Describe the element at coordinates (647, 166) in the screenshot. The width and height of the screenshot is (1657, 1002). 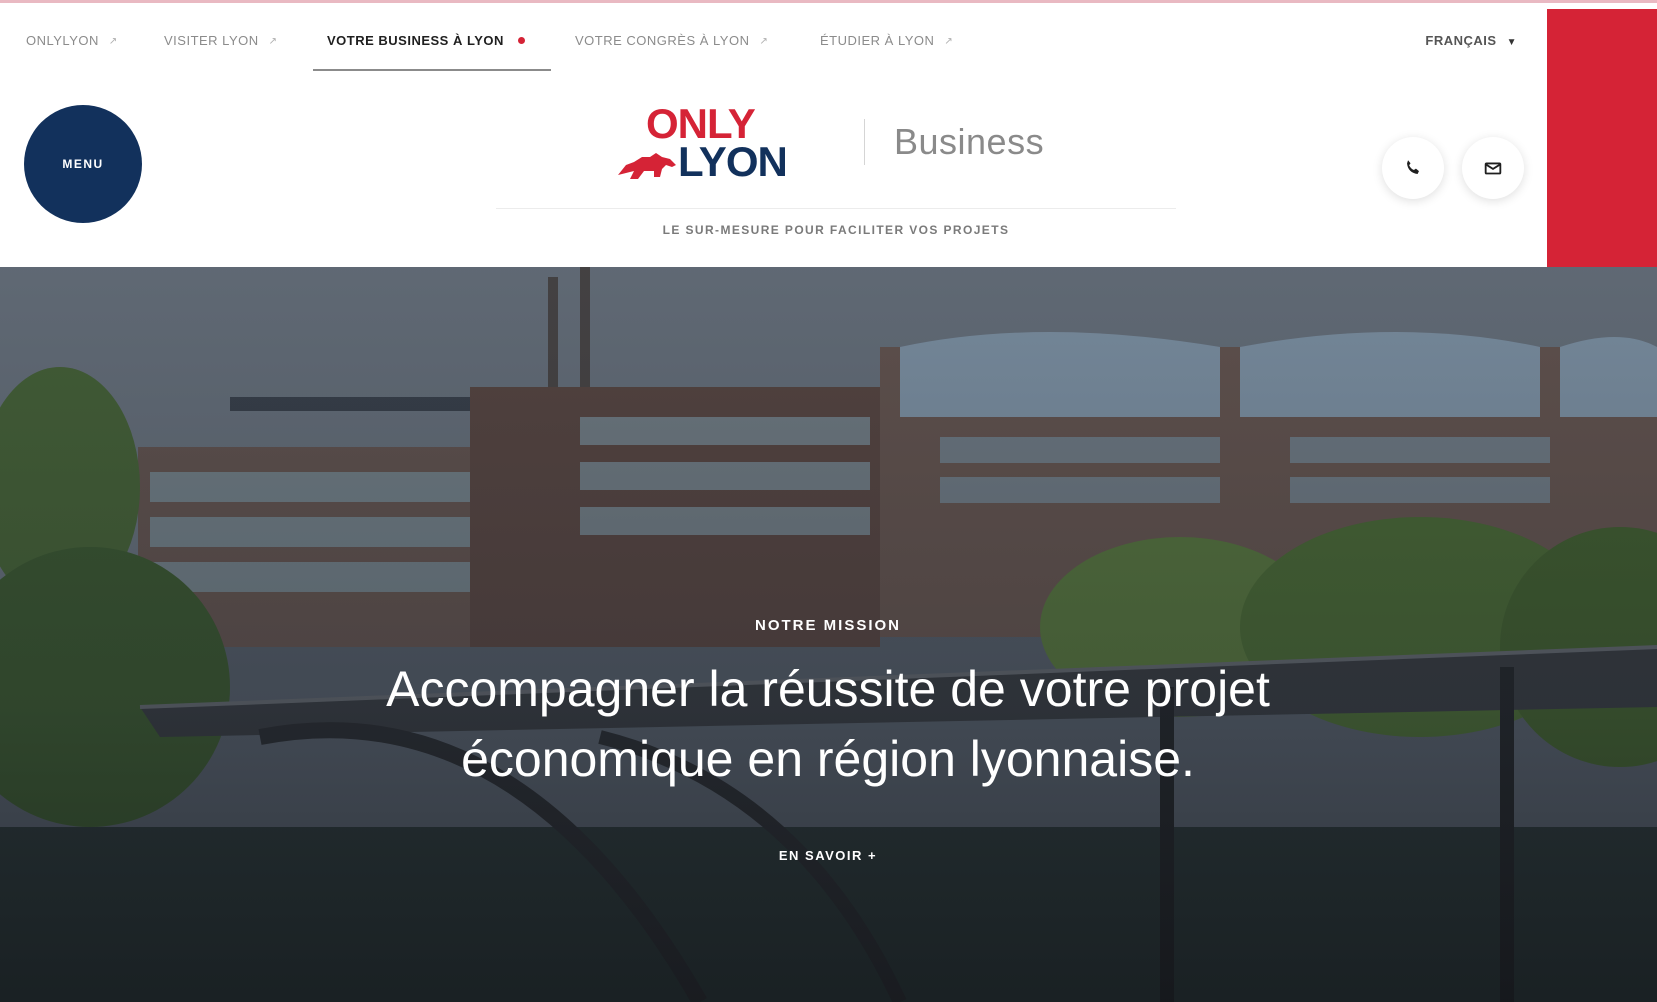
I see `lion-icon` at that location.